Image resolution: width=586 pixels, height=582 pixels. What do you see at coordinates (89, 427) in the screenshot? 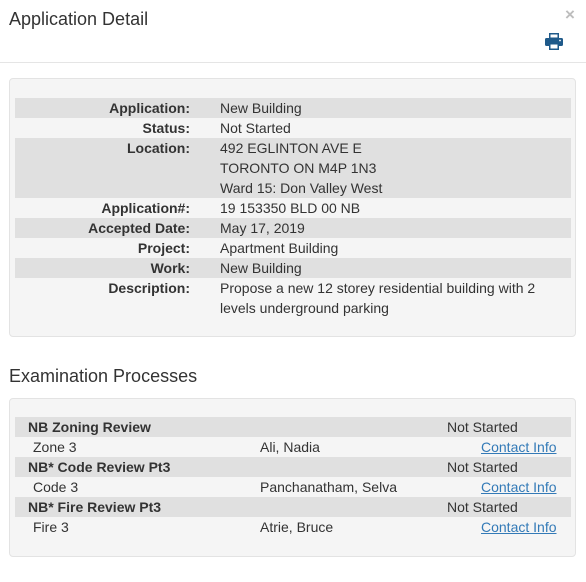
I see `process-name: NB Zoning Review` at bounding box center [89, 427].